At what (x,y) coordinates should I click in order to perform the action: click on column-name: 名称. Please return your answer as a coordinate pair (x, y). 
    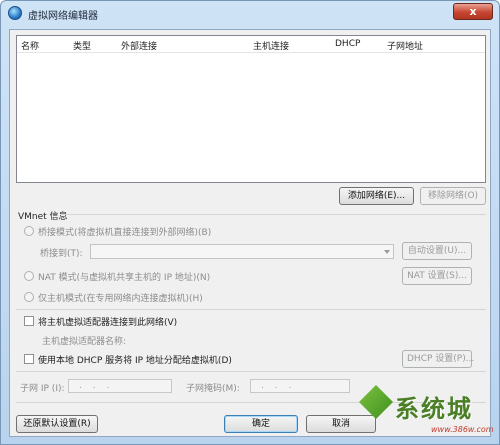
    Looking at the image, I should click on (30, 45).